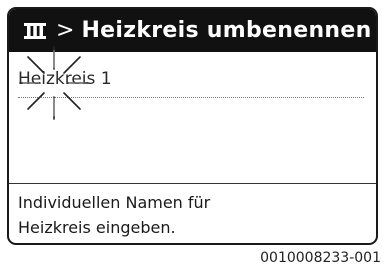  I want to click on figure-caption-code: 0010008233-001, so click(320, 258).